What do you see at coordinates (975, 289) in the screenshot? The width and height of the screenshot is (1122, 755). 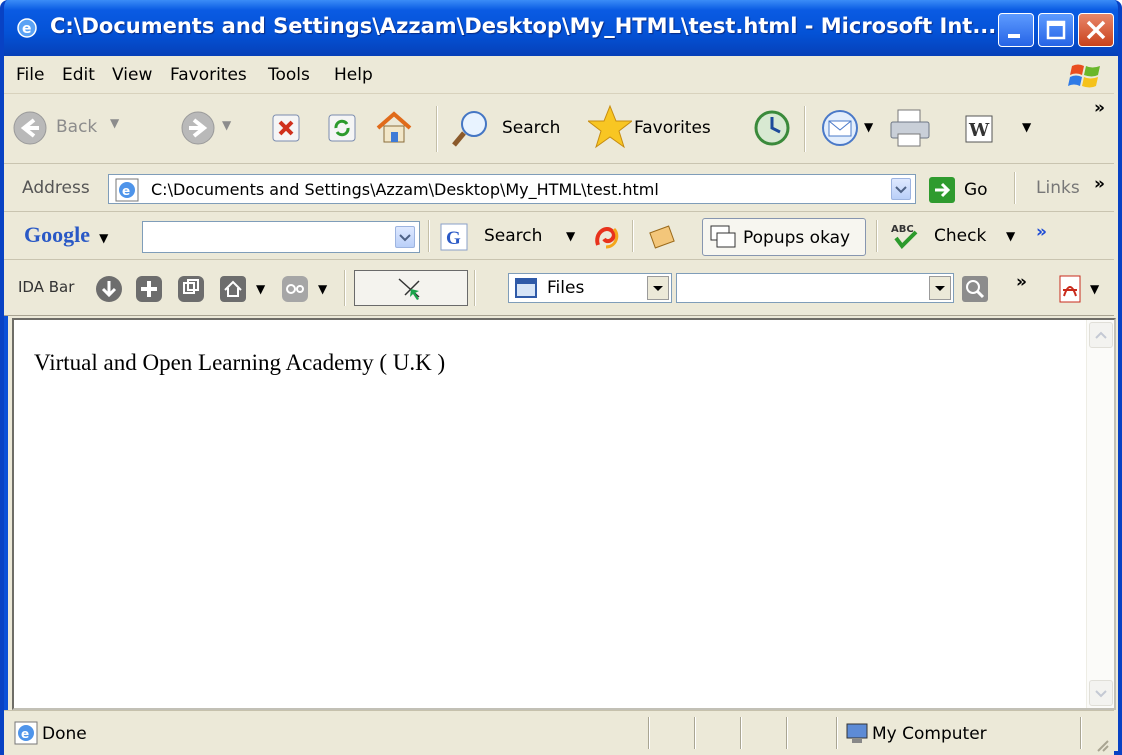 I see `ida-search-icon` at bounding box center [975, 289].